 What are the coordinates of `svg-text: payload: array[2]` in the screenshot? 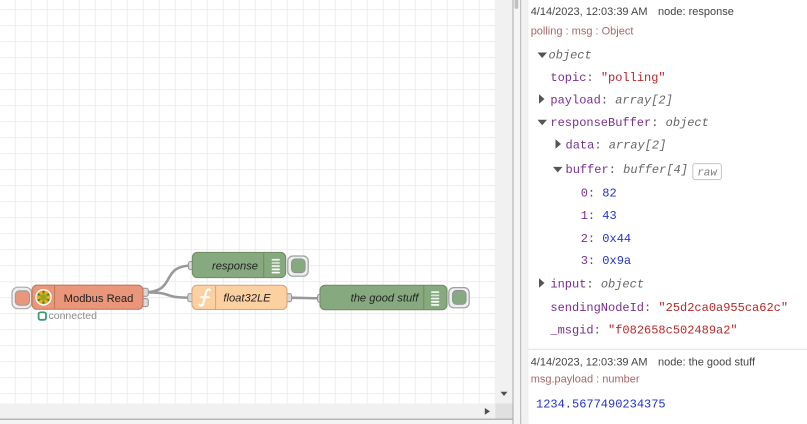 It's located at (611, 100).